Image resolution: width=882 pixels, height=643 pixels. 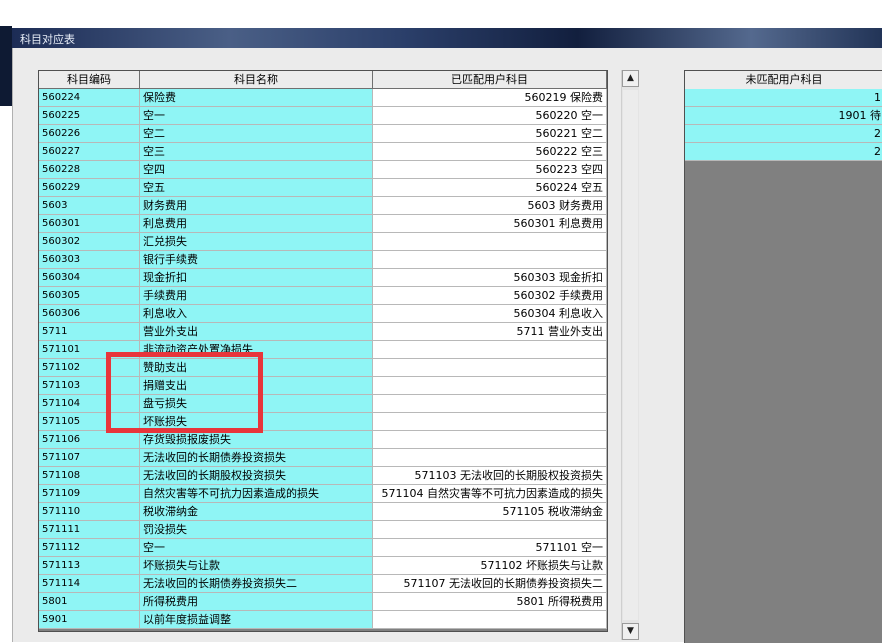 I want to click on account-name-cell: 汇兑损失, so click(x=256, y=242).